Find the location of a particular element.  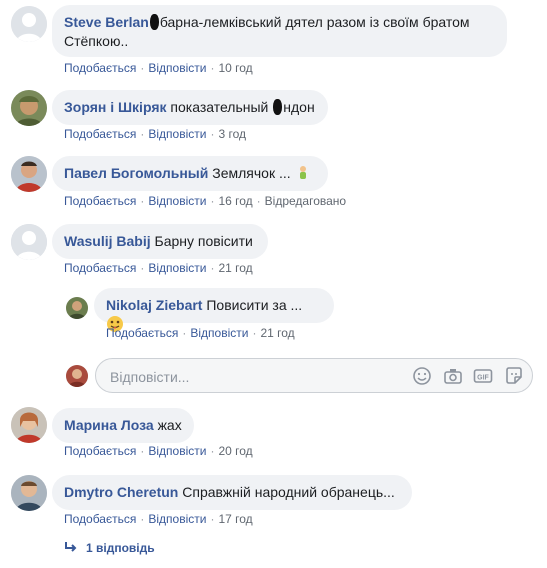

avatar-dmytro is located at coordinates (29, 493).